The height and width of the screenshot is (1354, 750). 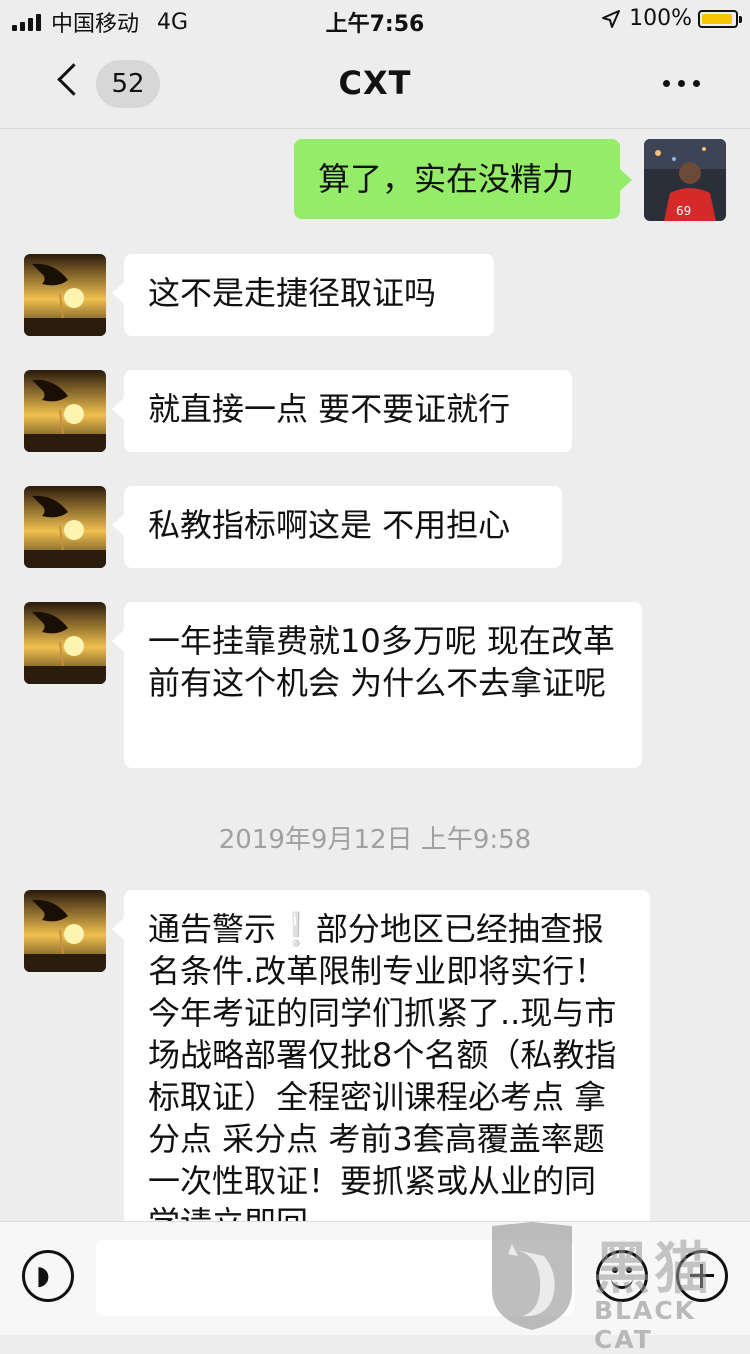 What do you see at coordinates (48, 1276) in the screenshot?
I see `voice-icon: ◗` at bounding box center [48, 1276].